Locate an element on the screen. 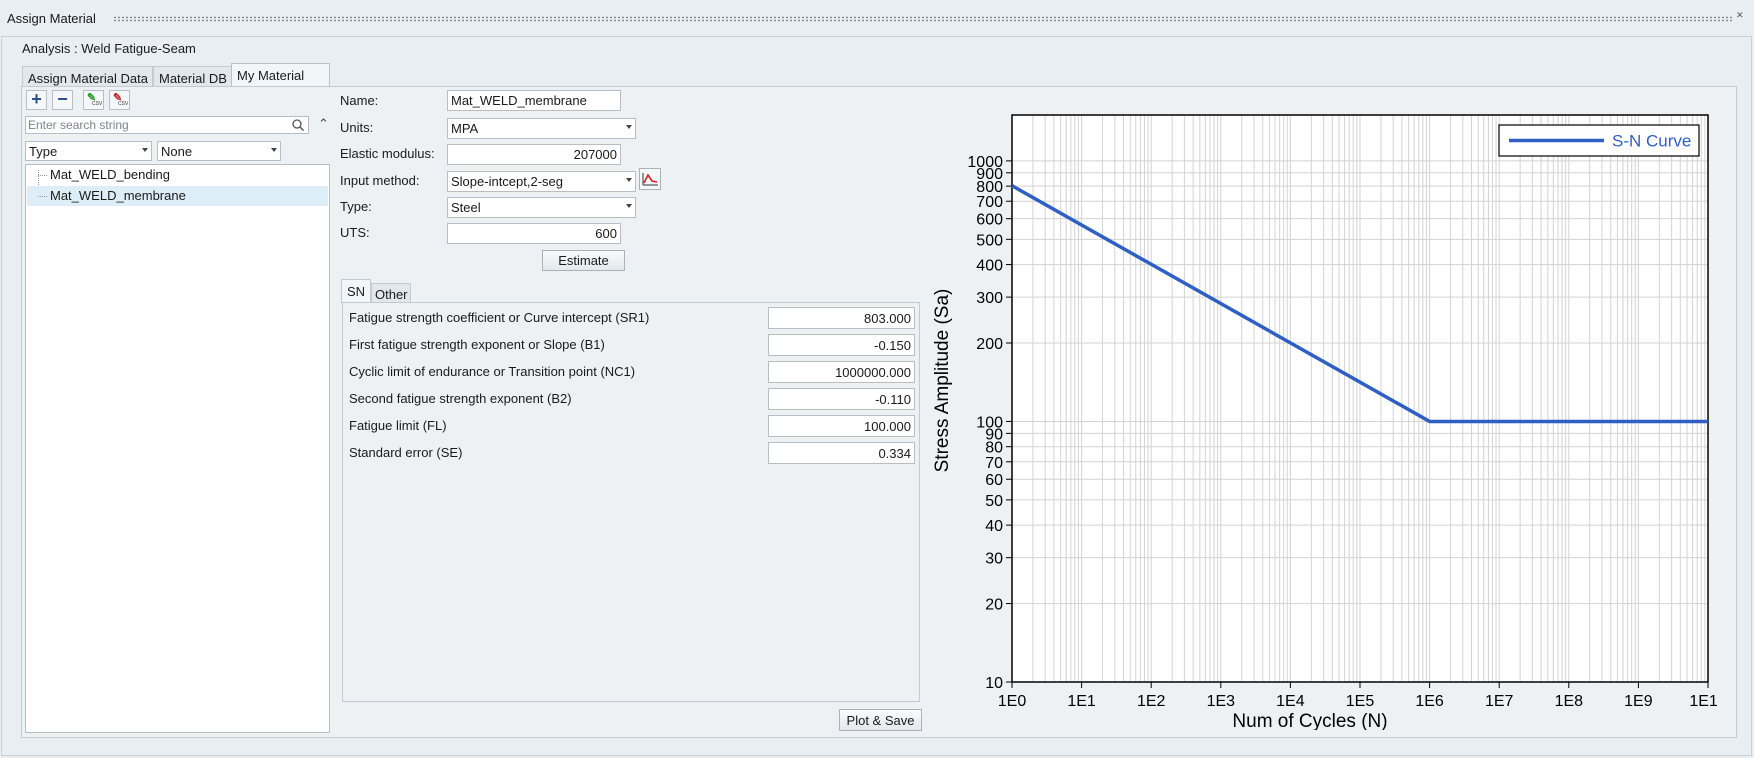 Image resolution: width=1754 pixels, height=758 pixels. material-type-value: Steel is located at coordinates (466, 207).